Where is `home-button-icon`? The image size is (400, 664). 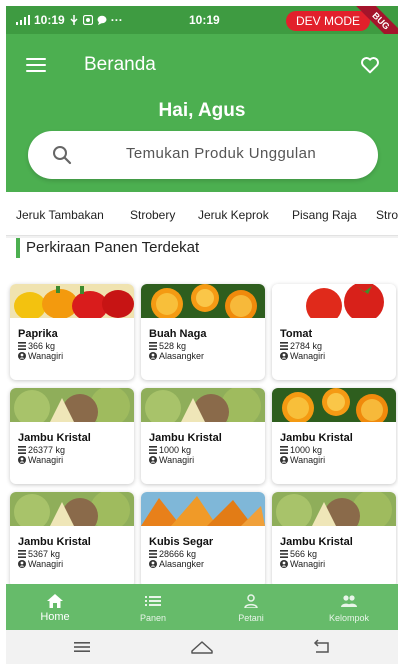 home-button-icon is located at coordinates (202, 647).